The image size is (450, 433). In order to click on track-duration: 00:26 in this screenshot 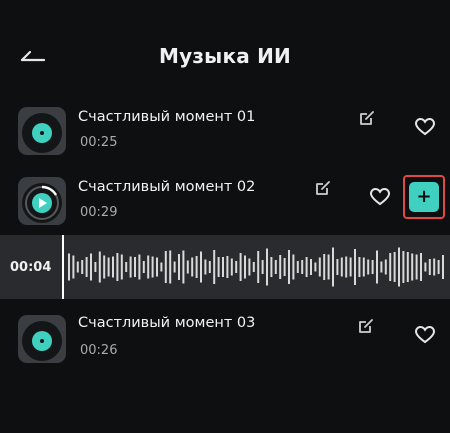, I will do `click(99, 350)`.